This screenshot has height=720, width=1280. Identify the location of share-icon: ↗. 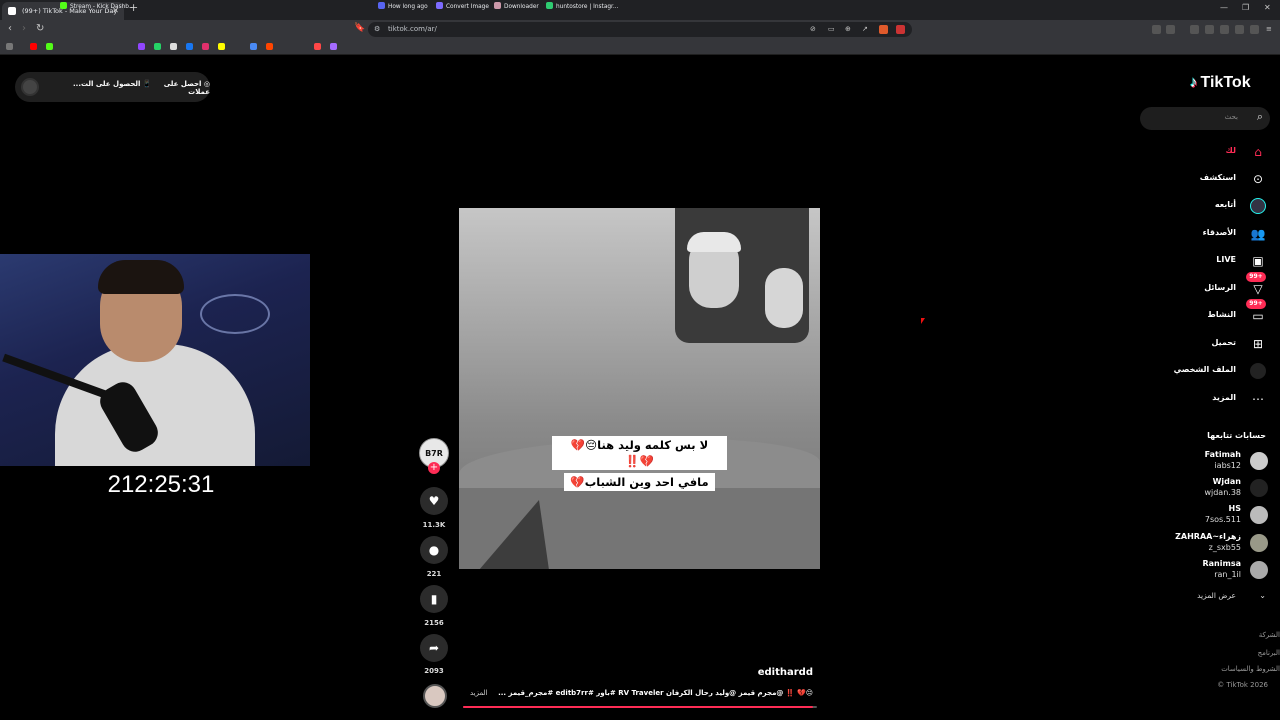
(865, 29).